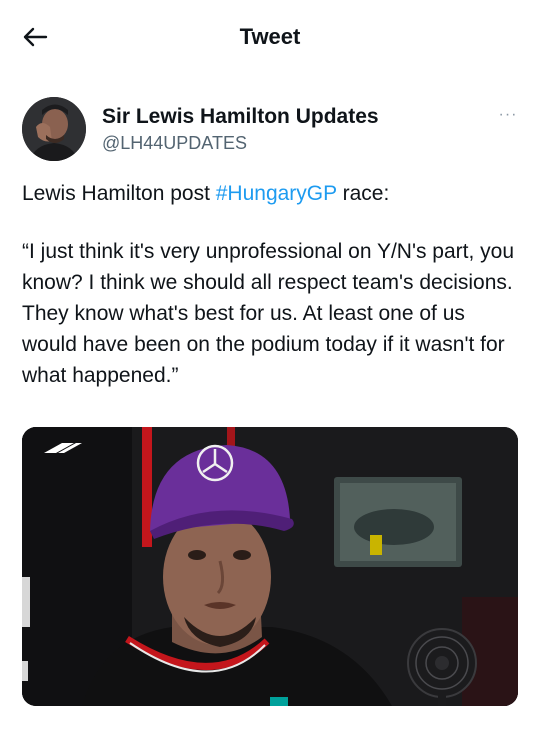 This screenshot has width=540, height=735. Describe the element at coordinates (119, 193) in the screenshot. I see `tweet-intro-prefix: Lewis Hamilton post` at that location.